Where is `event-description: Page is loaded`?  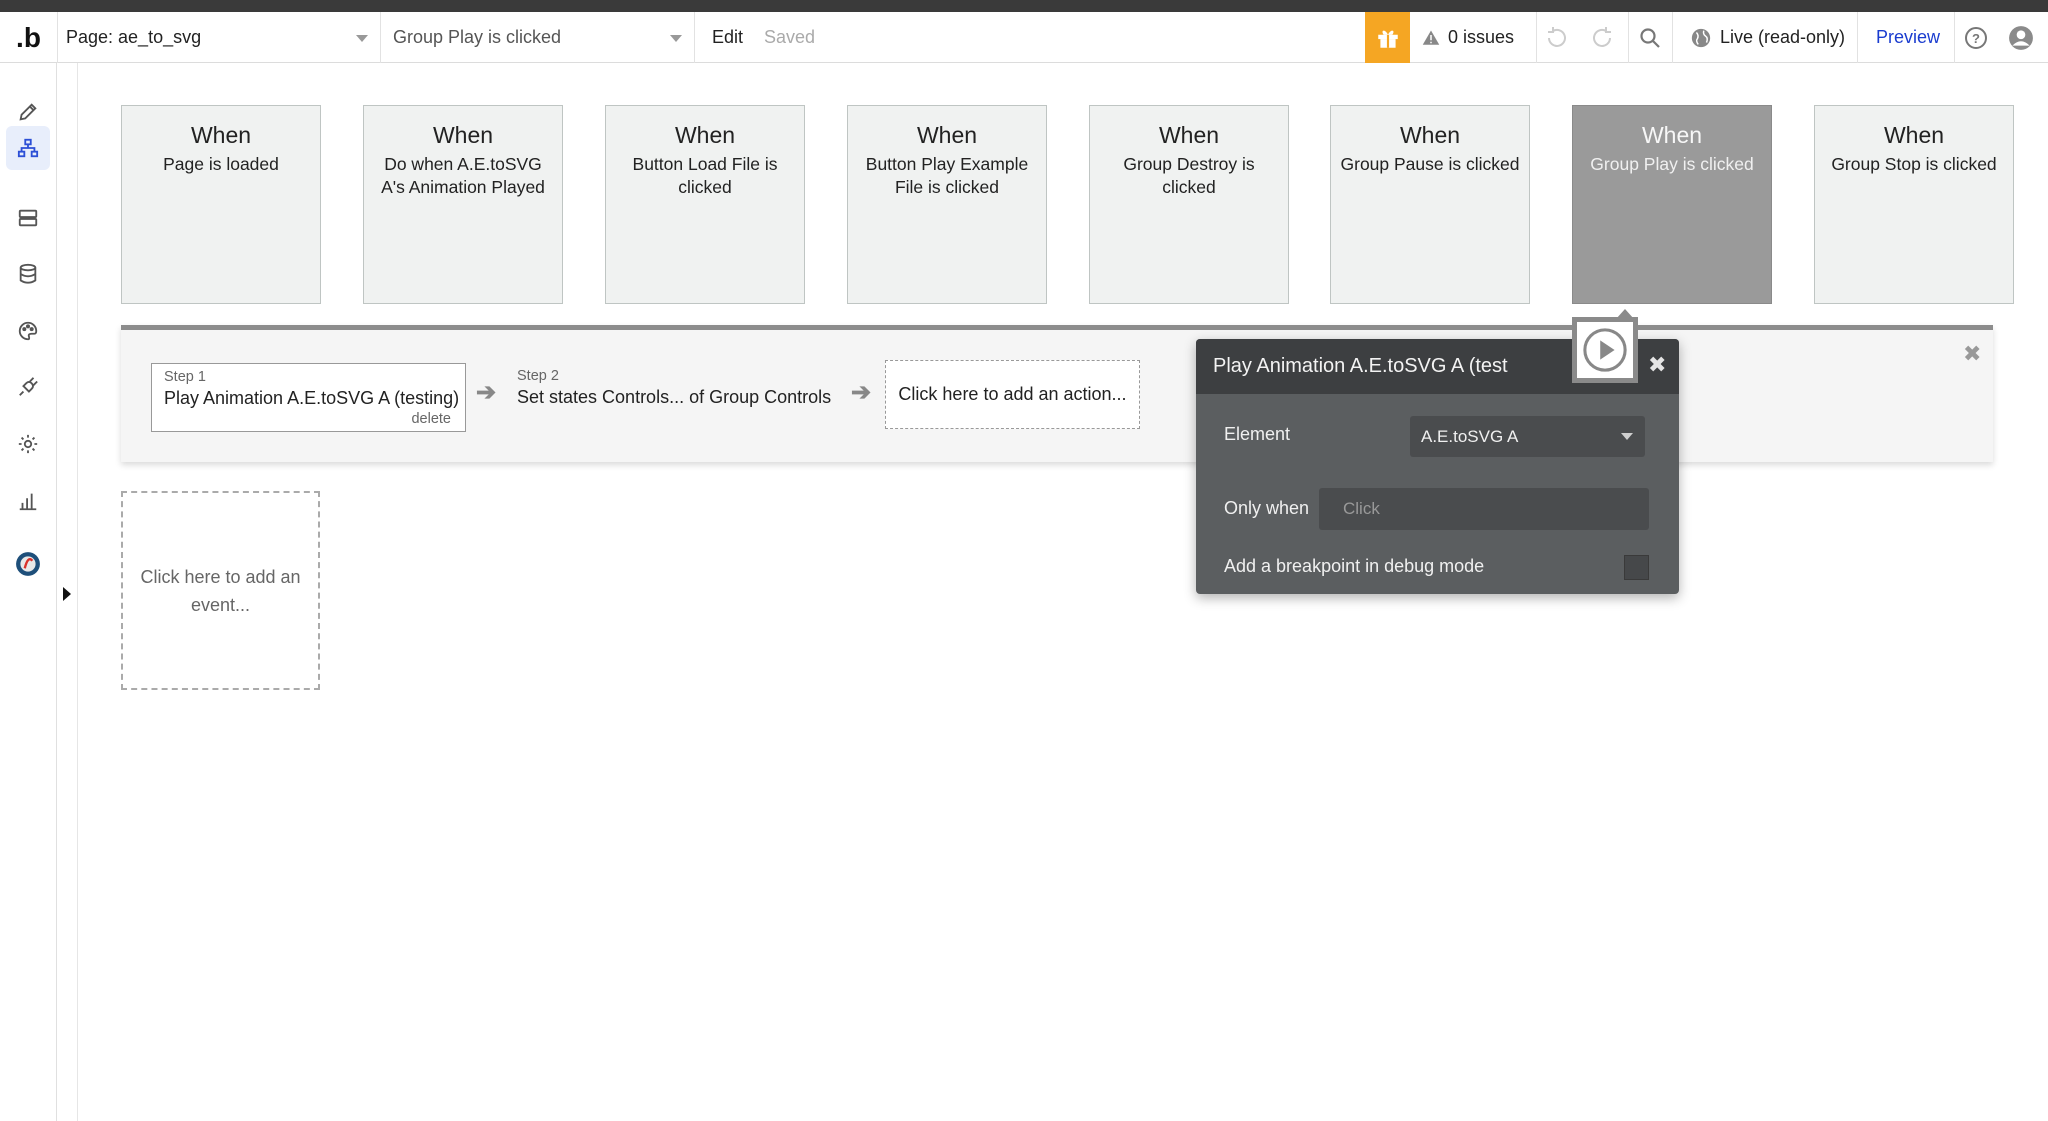 event-description: Page is loaded is located at coordinates (221, 164).